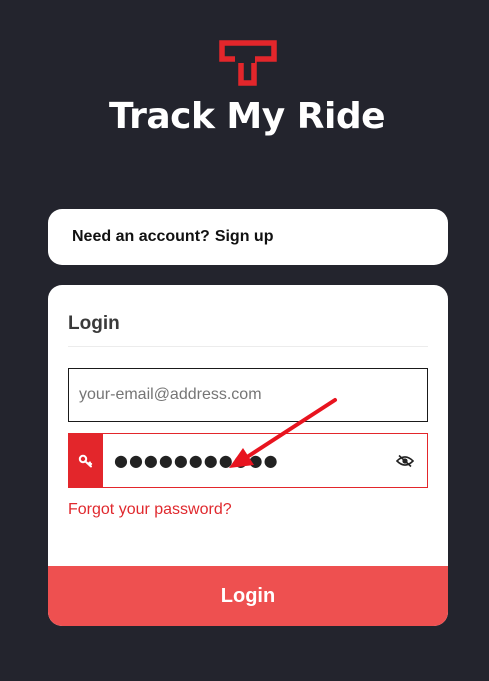  I want to click on heading-divider, so click(248, 346).